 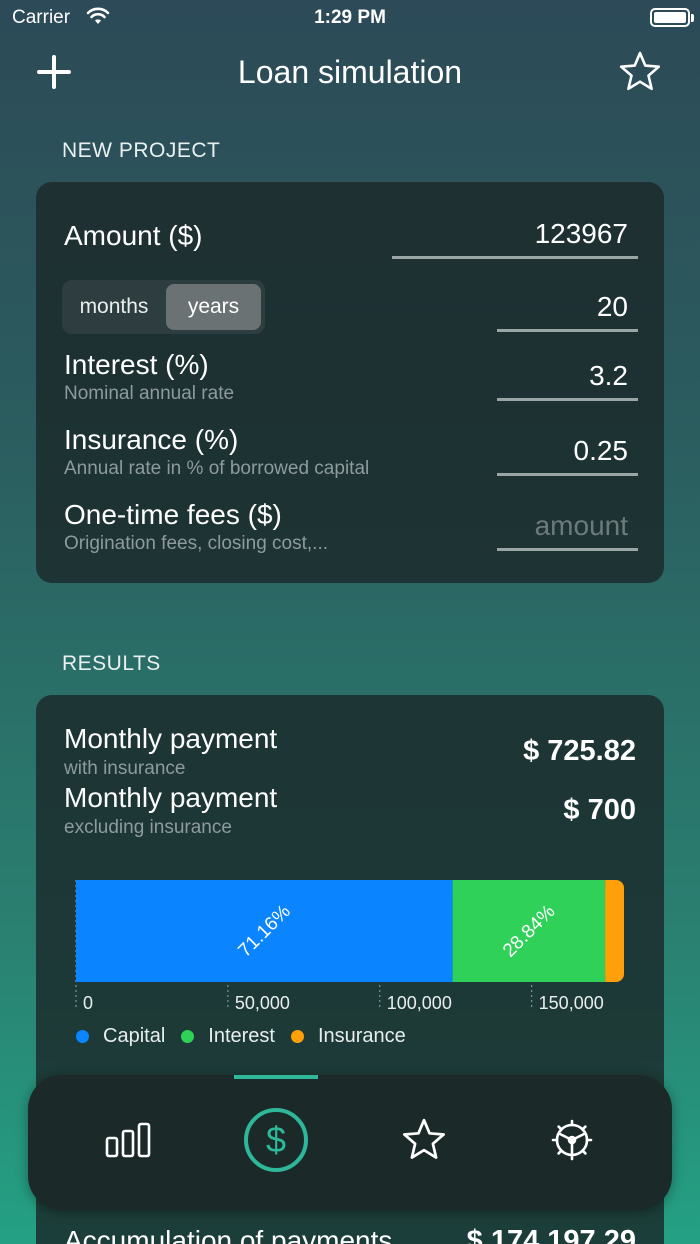 I want to click on interest-field: 3.2, so click(x=567, y=380).